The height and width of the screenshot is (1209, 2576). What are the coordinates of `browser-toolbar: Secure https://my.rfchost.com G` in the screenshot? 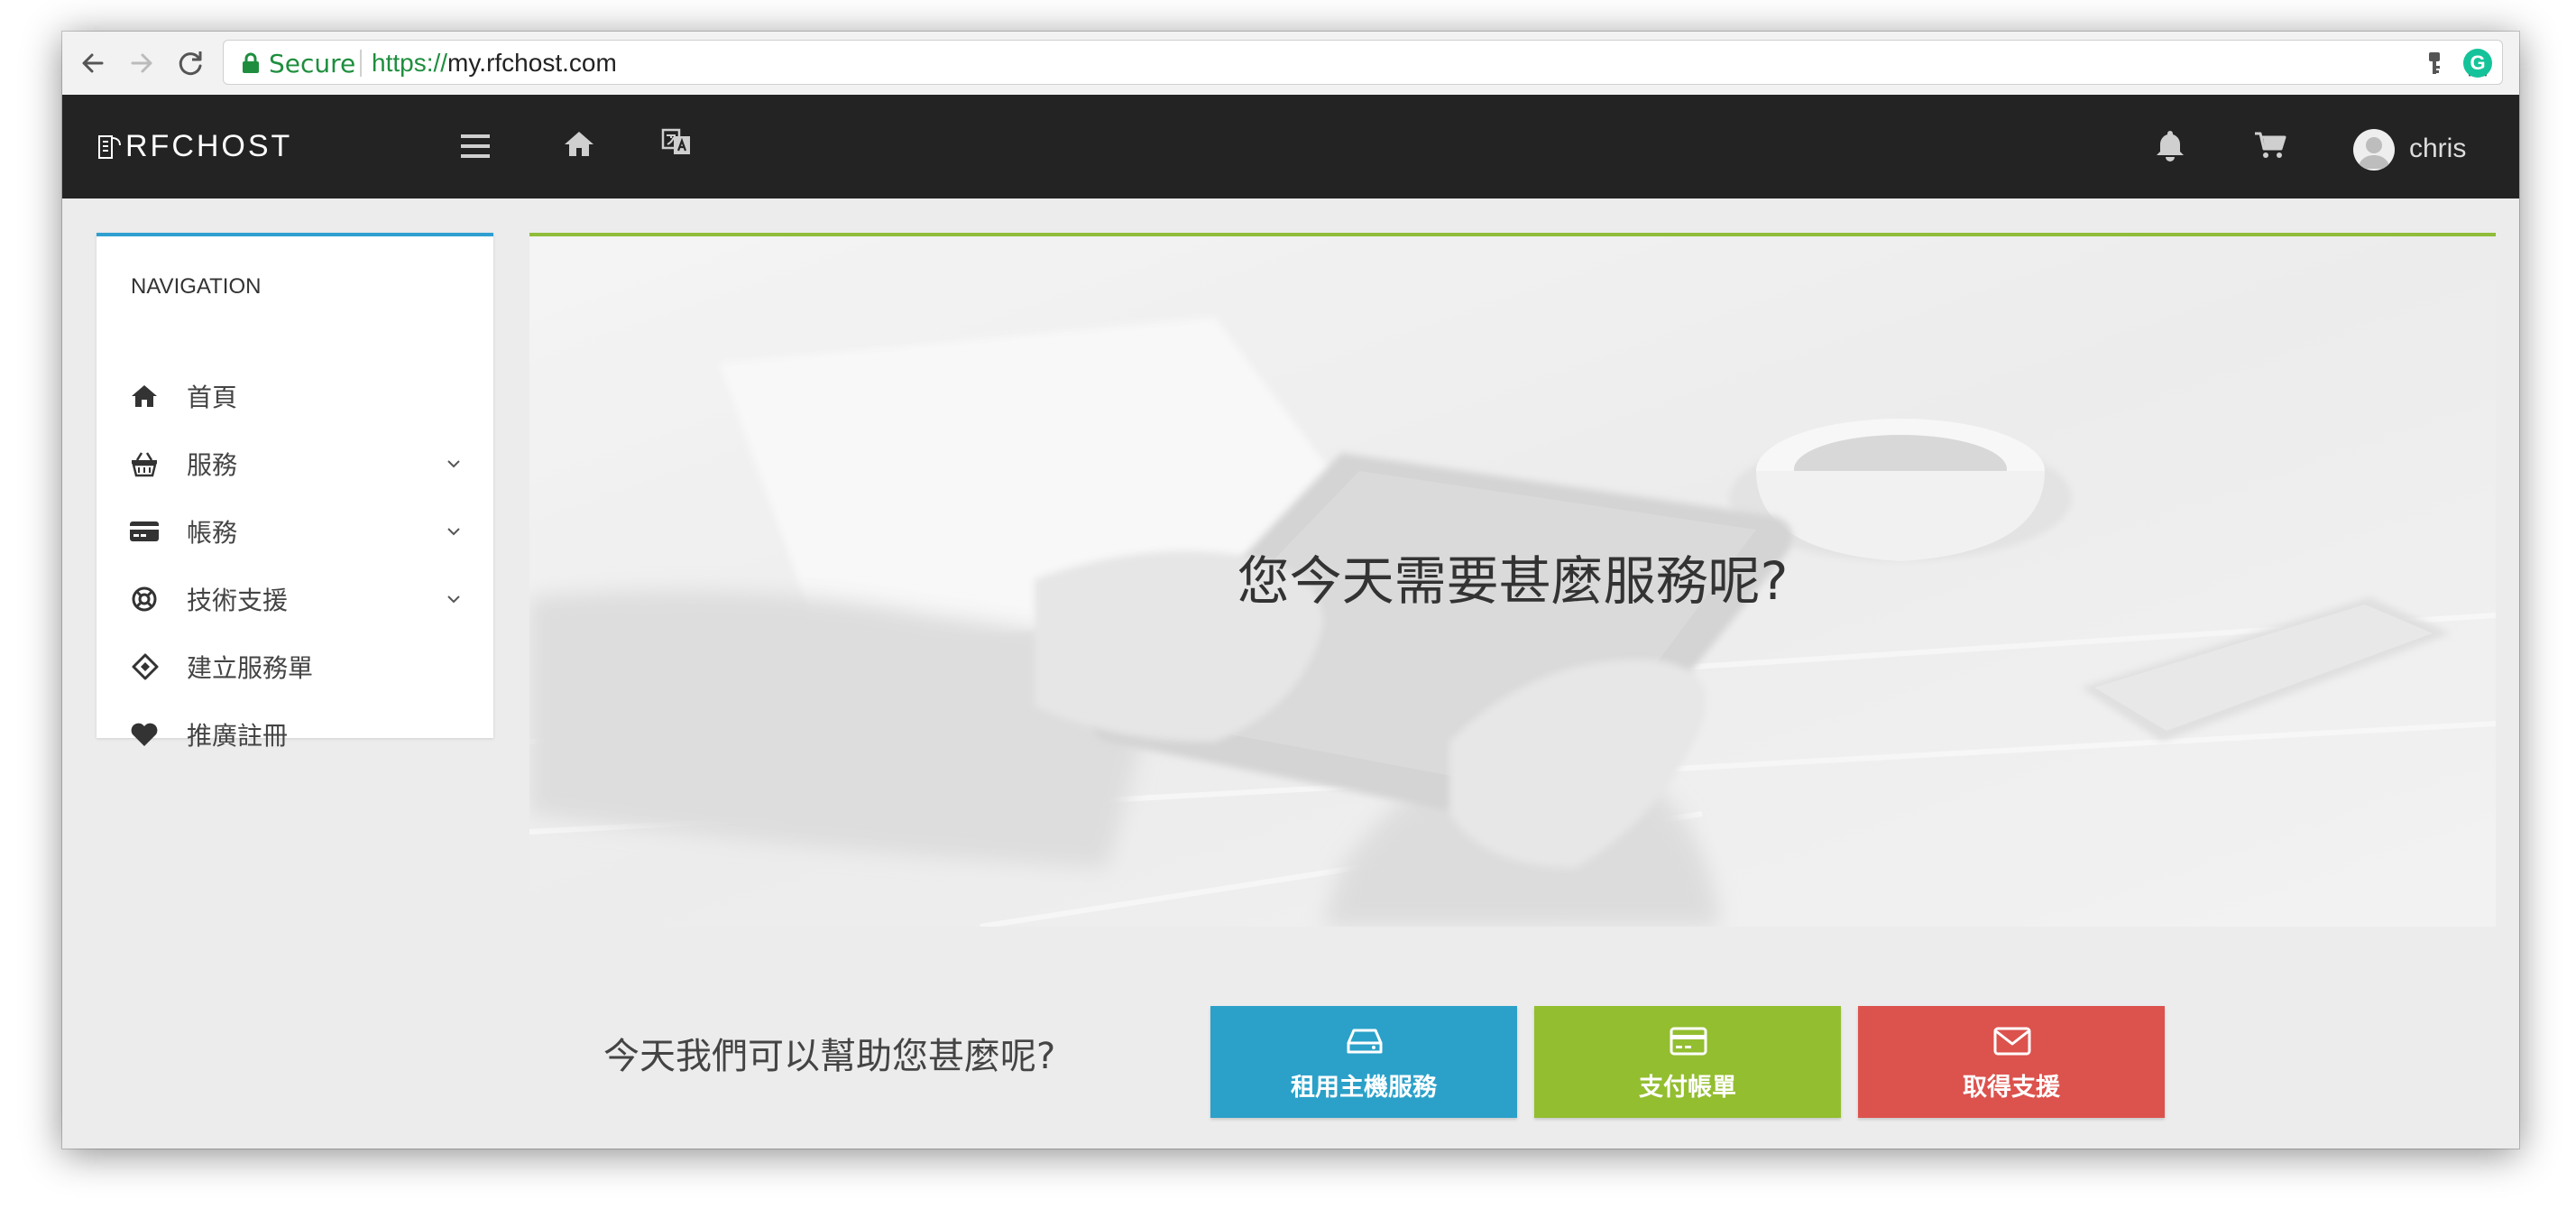 It's located at (1290, 64).